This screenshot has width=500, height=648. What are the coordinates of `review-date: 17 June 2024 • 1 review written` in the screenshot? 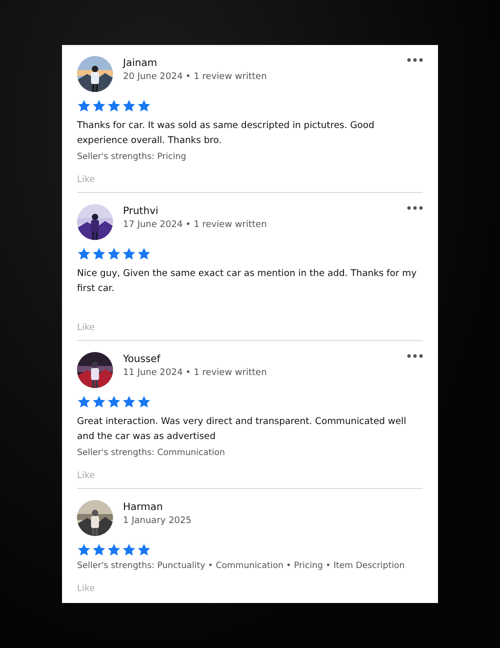 It's located at (195, 225).